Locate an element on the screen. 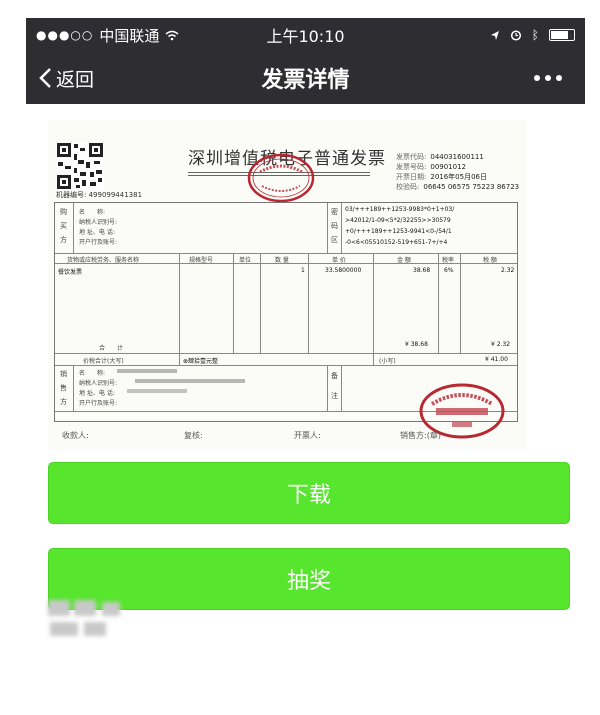  tax-seal-icon is located at coordinates (281, 178).